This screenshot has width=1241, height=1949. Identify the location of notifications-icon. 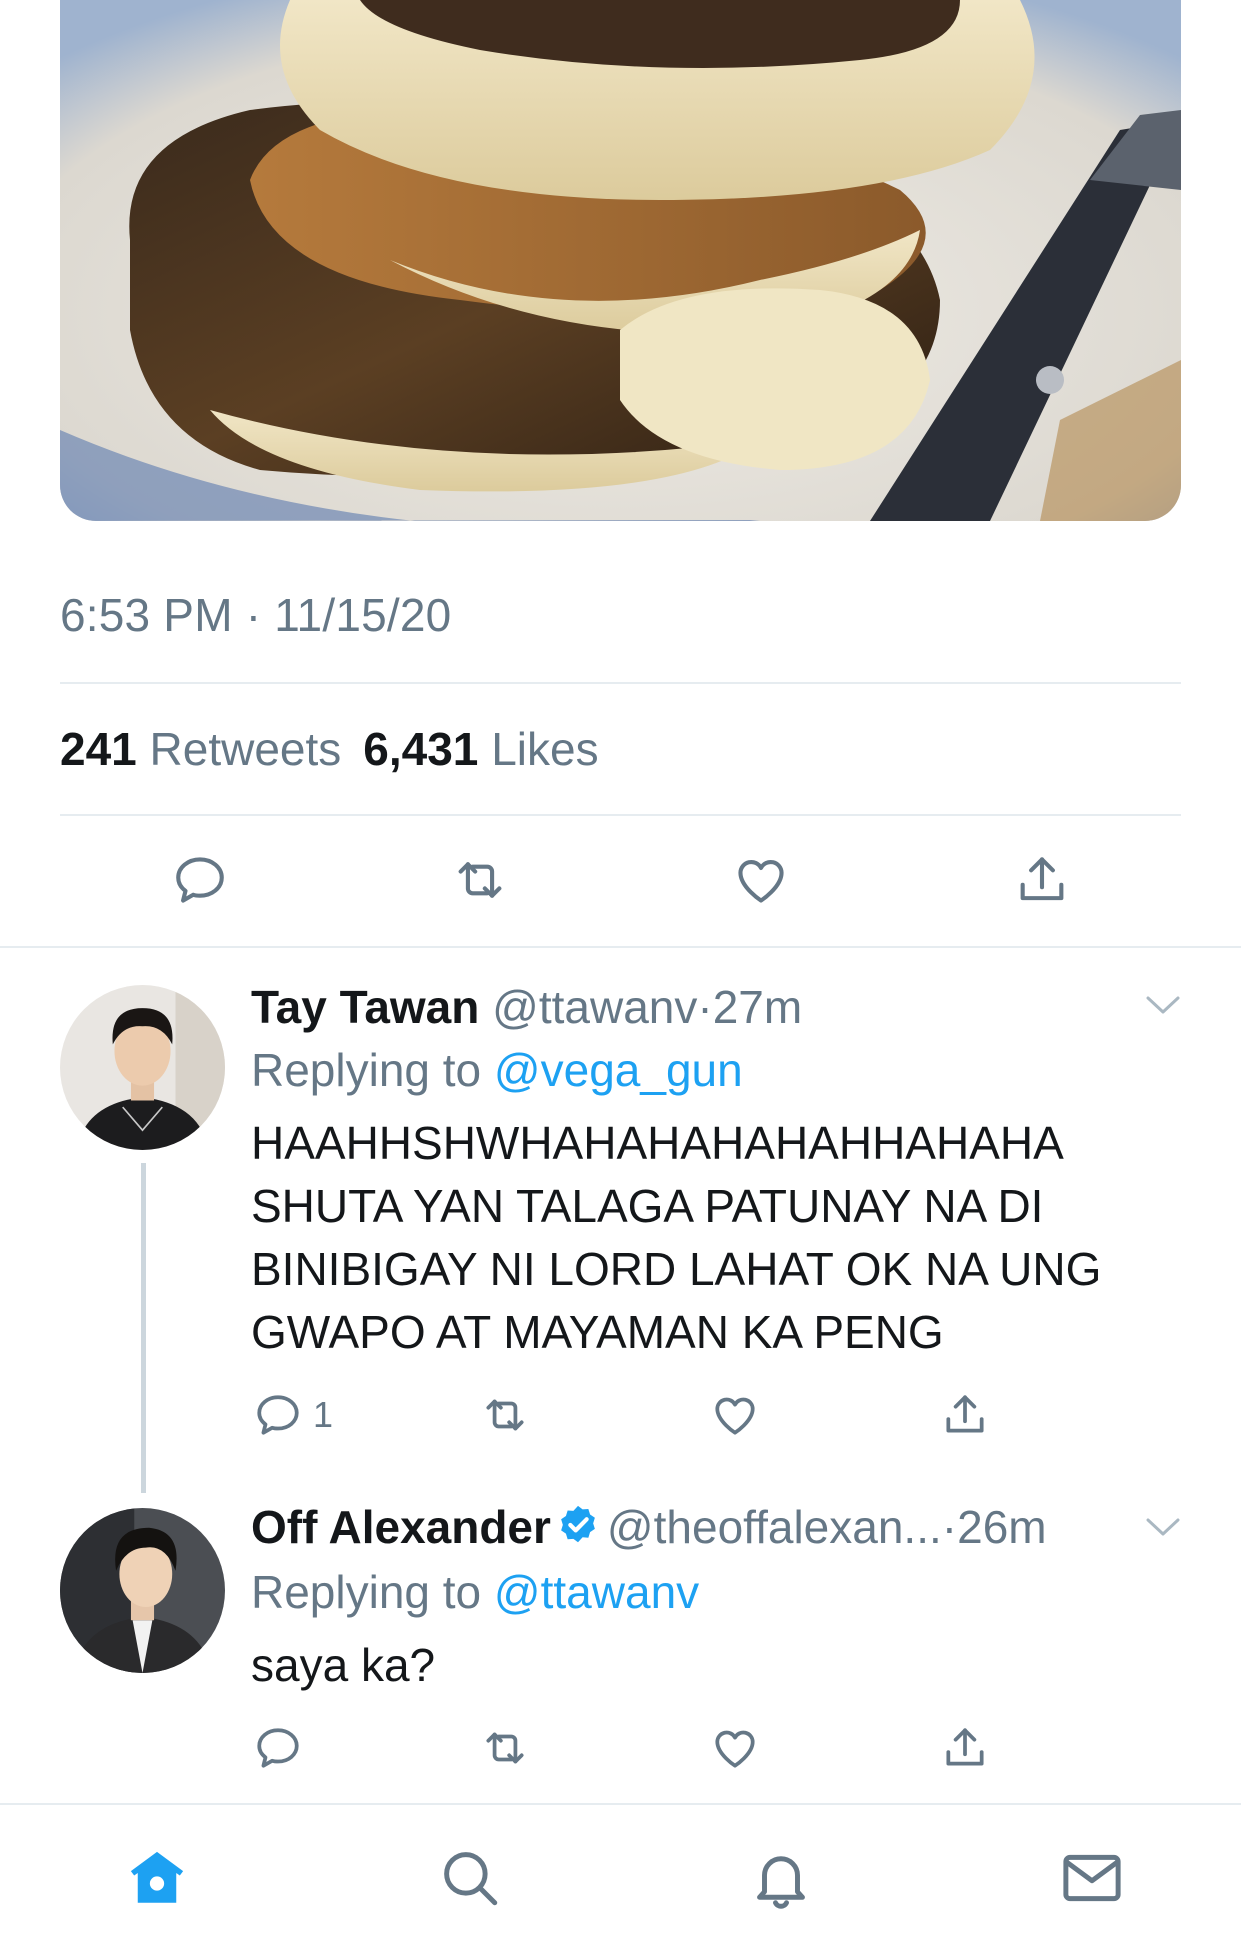
(781, 1882).